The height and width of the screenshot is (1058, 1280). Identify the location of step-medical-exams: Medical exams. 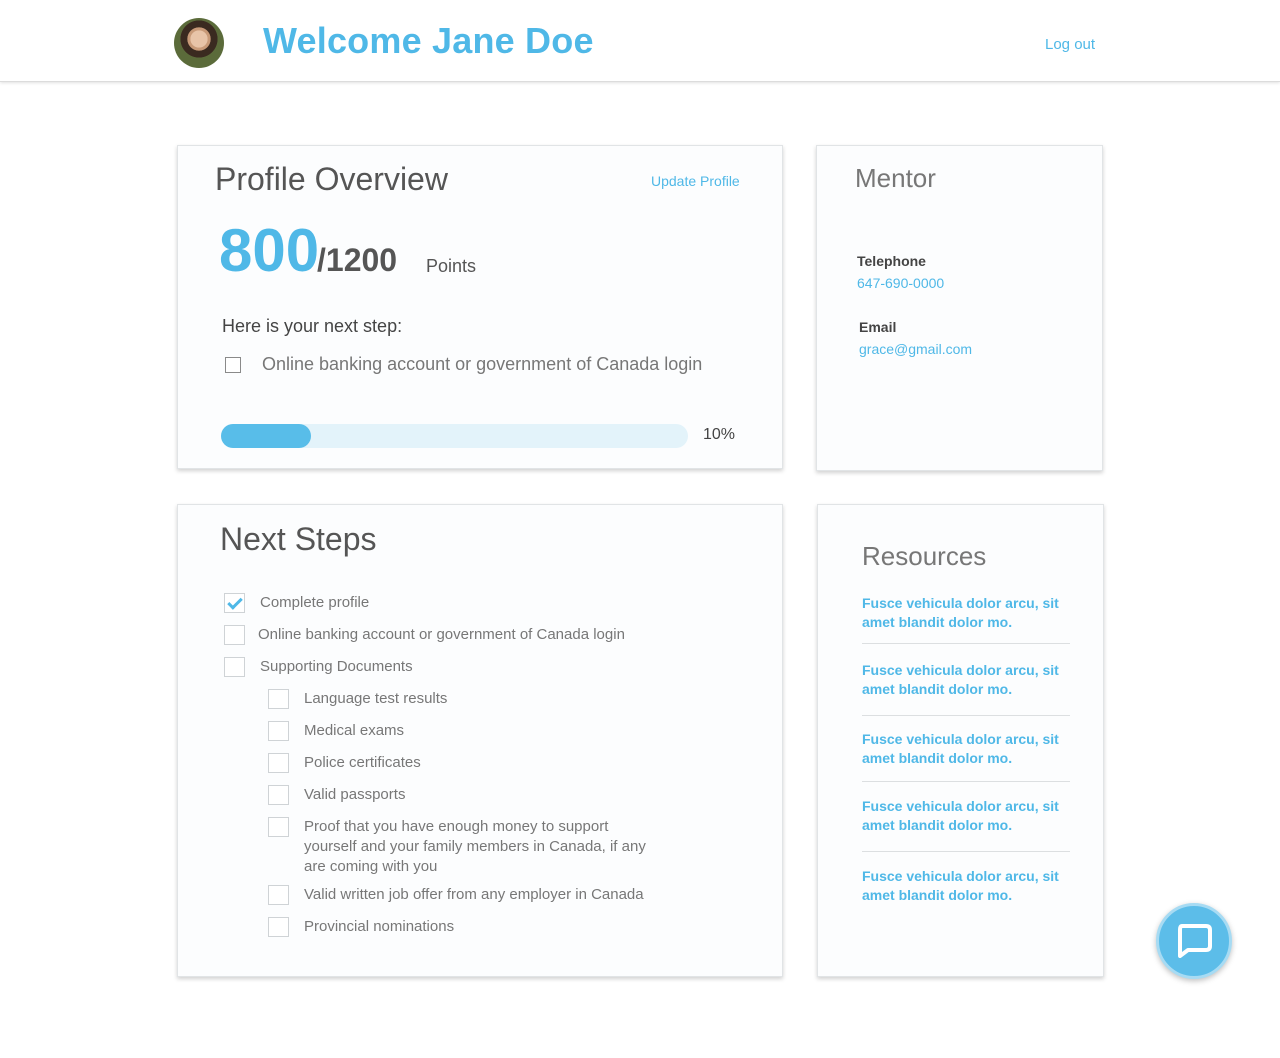
(336, 731).